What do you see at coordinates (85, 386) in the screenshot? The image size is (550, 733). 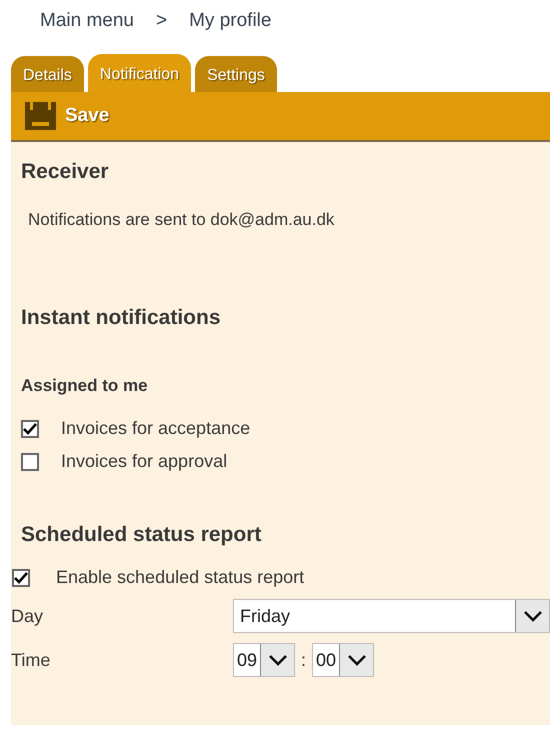 I see `subsection-heading: Assigned to me` at bounding box center [85, 386].